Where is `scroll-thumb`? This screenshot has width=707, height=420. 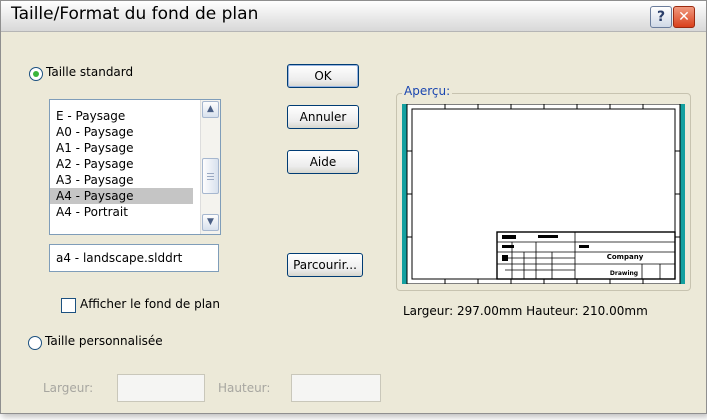 scroll-thumb is located at coordinates (210, 176).